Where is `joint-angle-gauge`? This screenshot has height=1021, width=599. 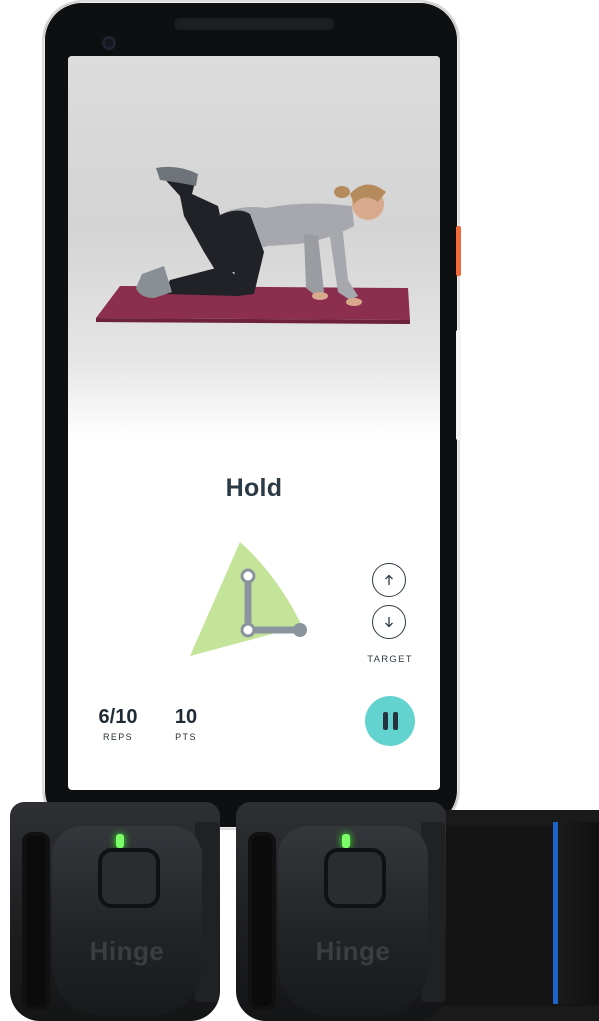 joint-angle-gauge is located at coordinates (248, 599).